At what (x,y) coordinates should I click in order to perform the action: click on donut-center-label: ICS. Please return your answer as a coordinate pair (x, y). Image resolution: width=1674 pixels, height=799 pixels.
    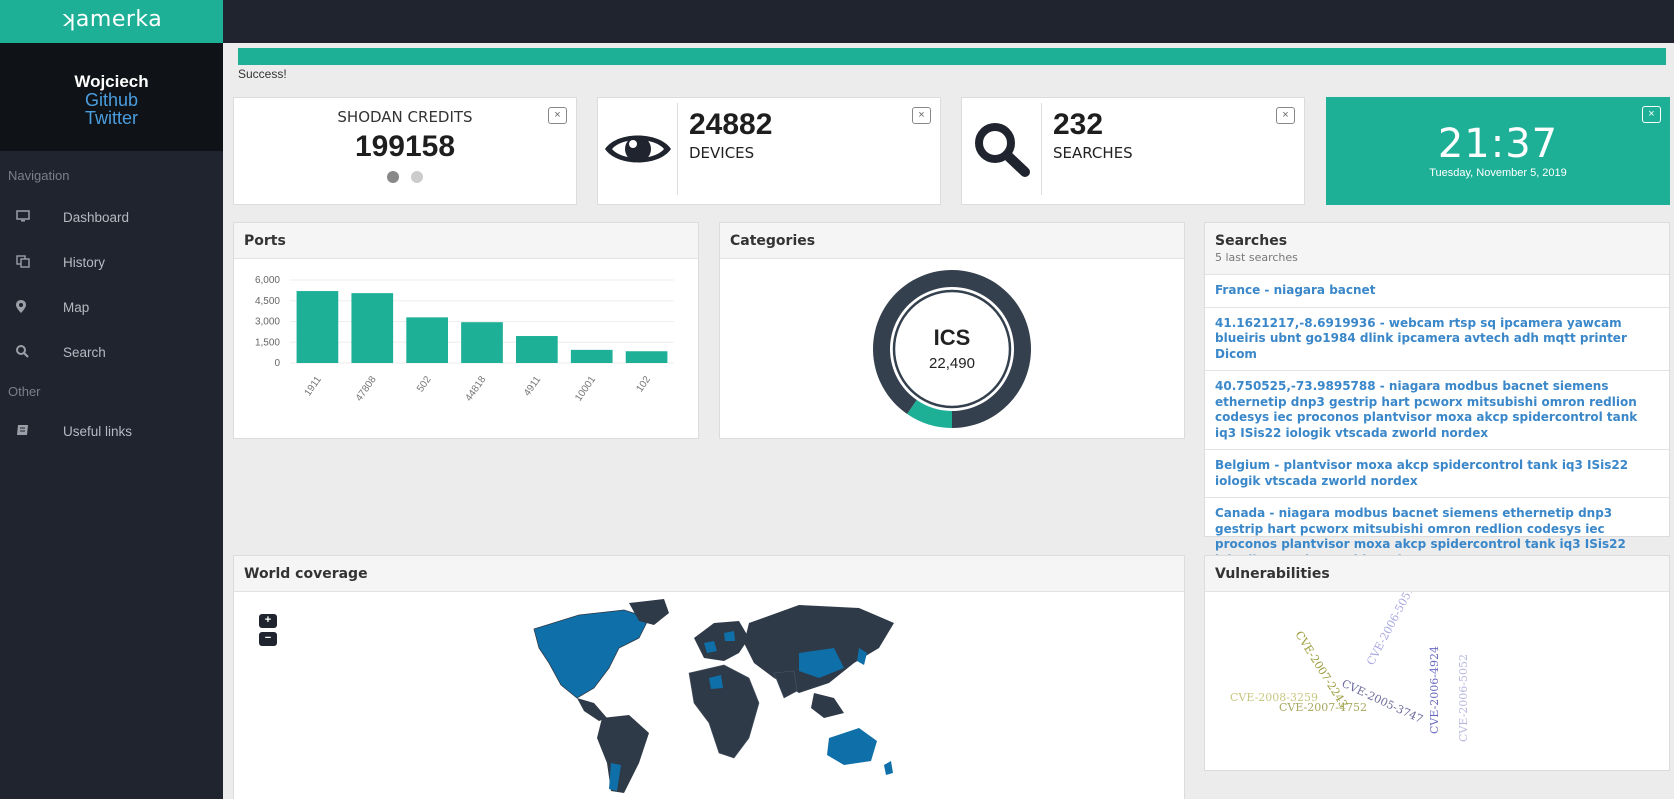
    Looking at the image, I should click on (952, 337).